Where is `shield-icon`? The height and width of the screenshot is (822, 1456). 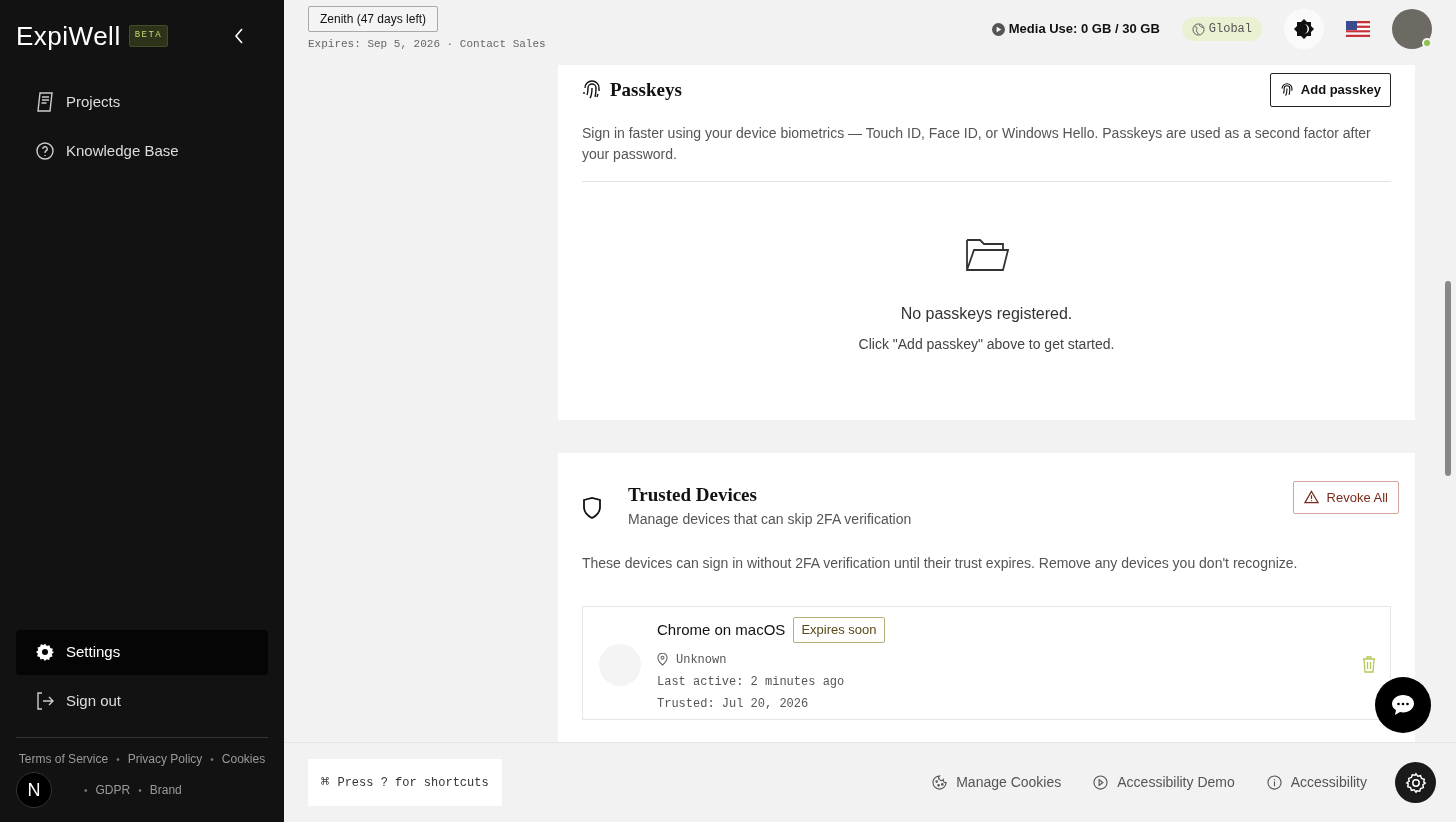
shield-icon is located at coordinates (592, 507).